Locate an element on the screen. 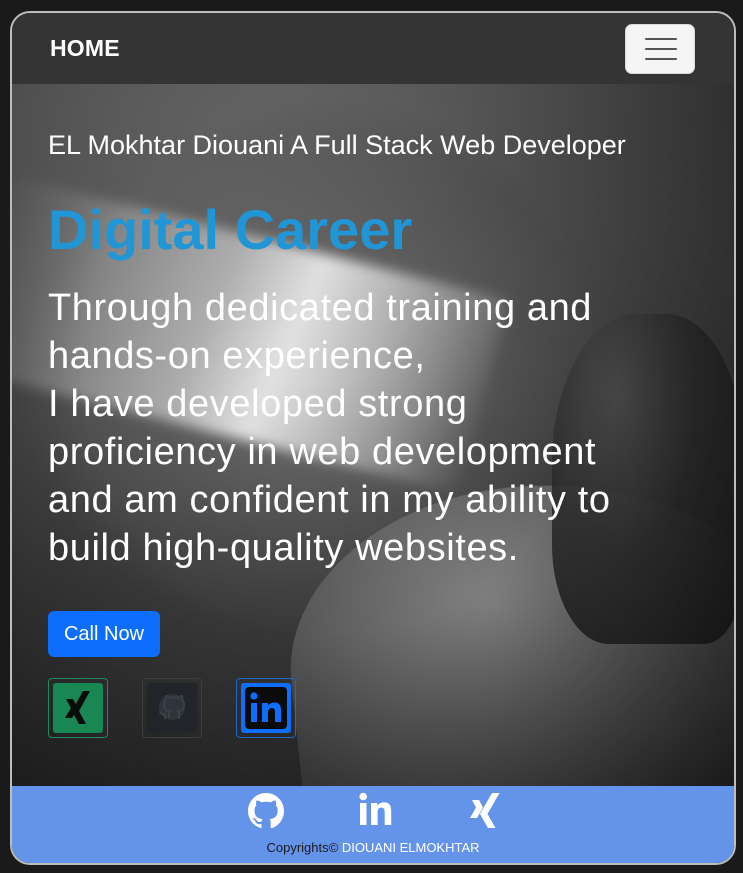 The height and width of the screenshot is (873, 743). description-line: proficiency in web development is located at coordinates (322, 452).